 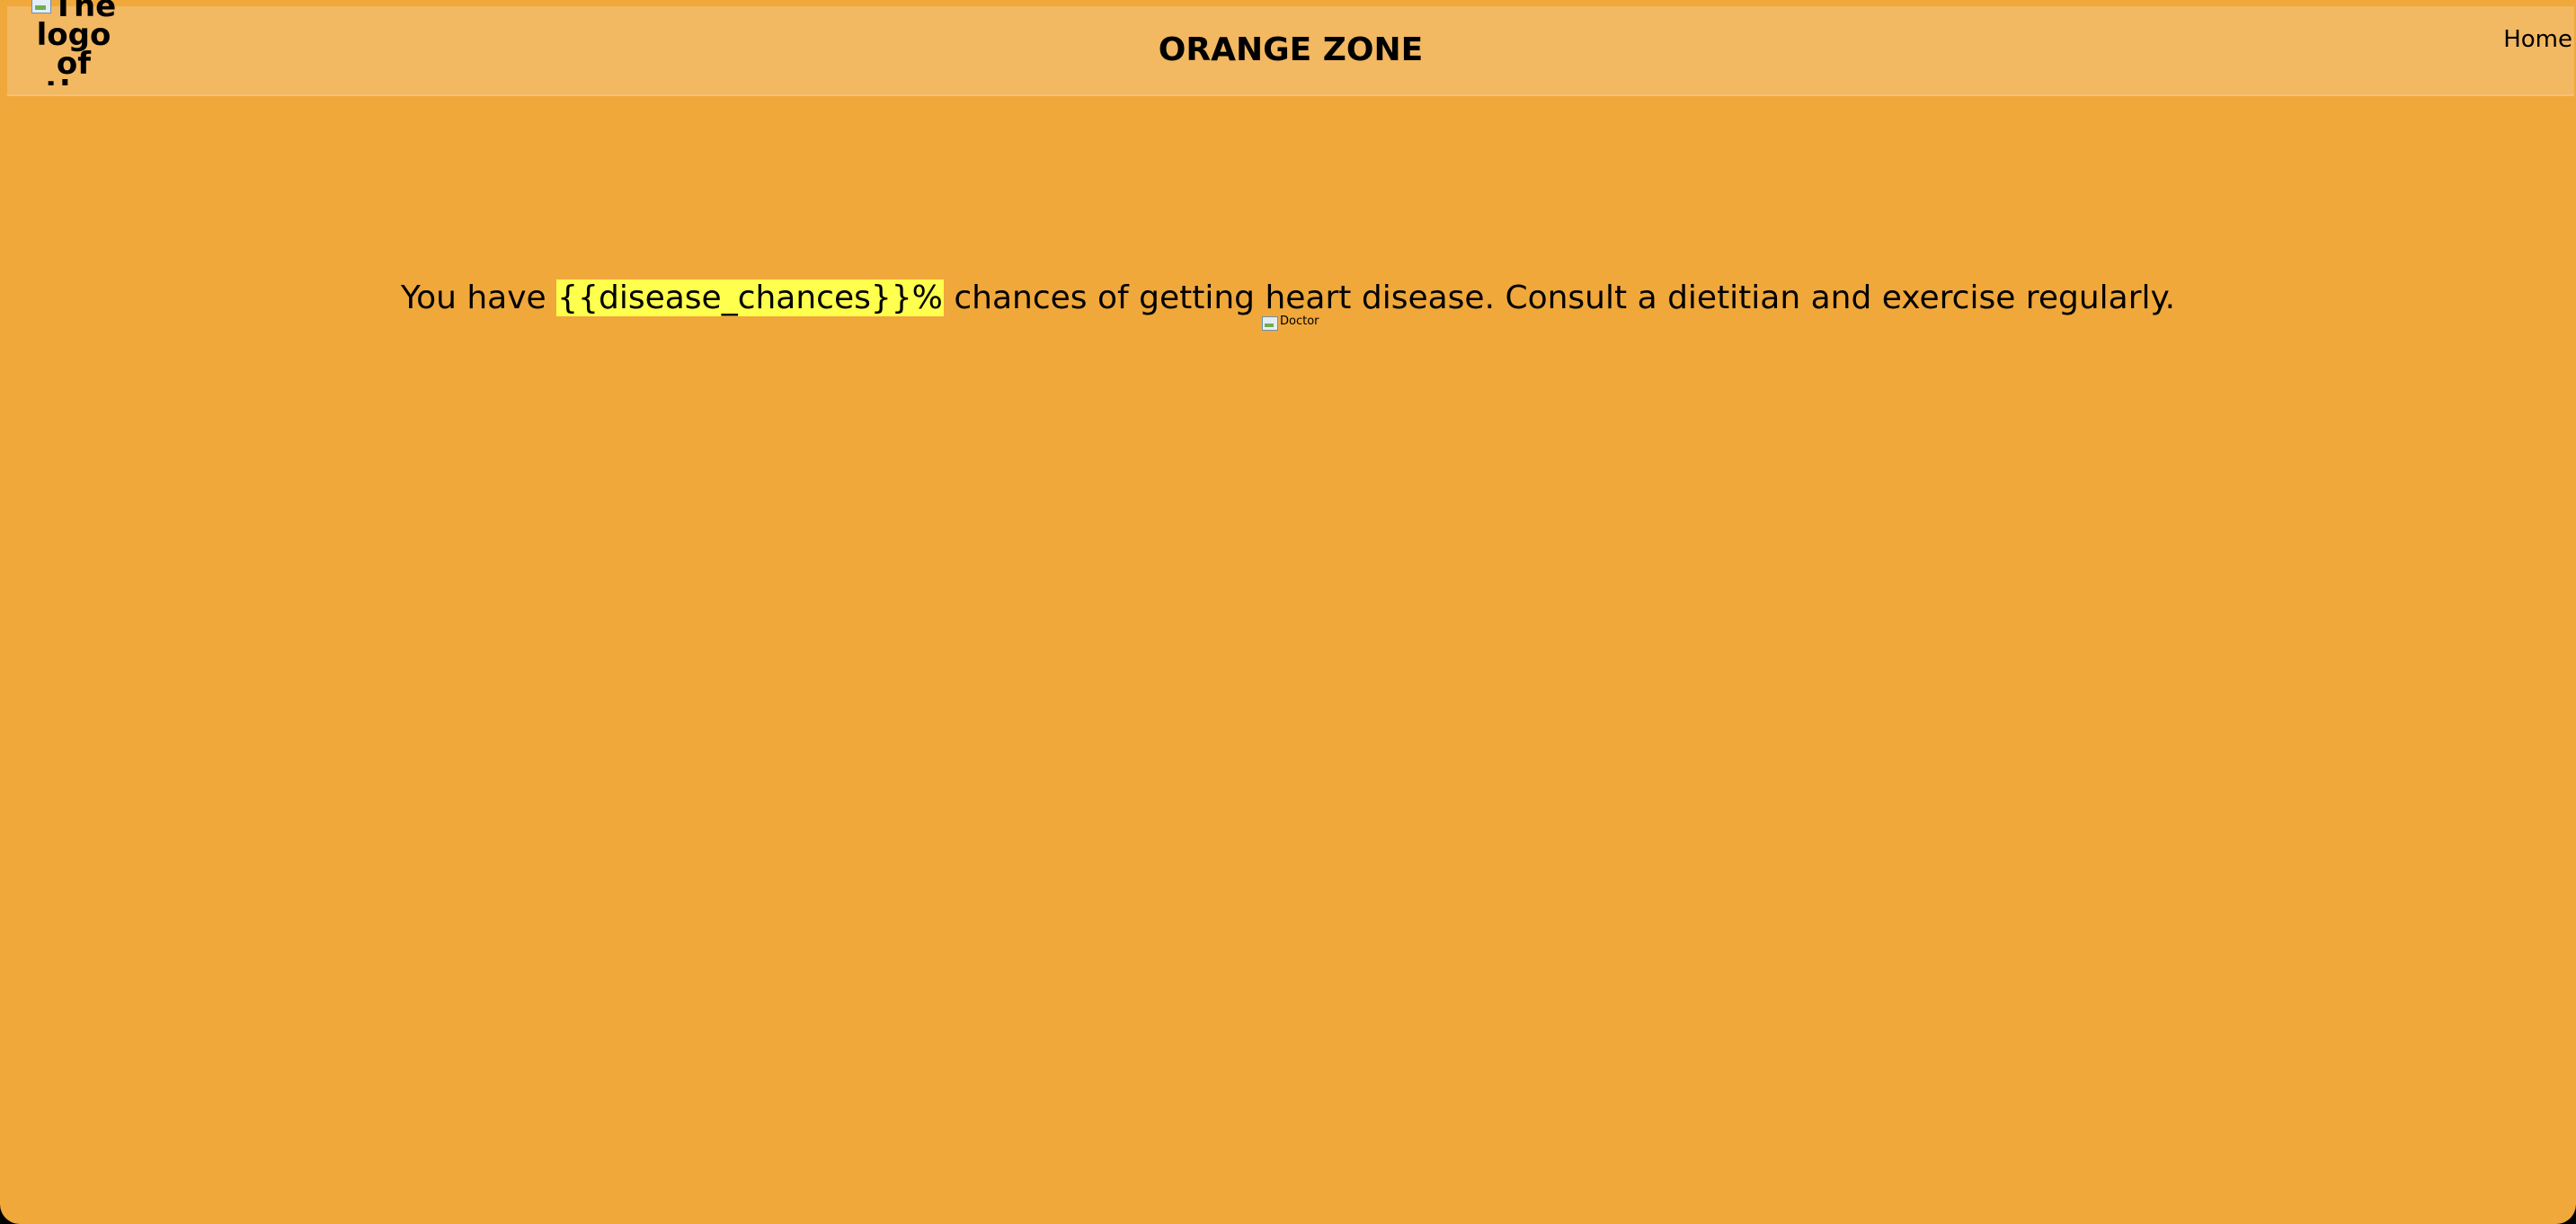 I want to click on page-title: ORANGE ZONE, so click(x=1291, y=50).